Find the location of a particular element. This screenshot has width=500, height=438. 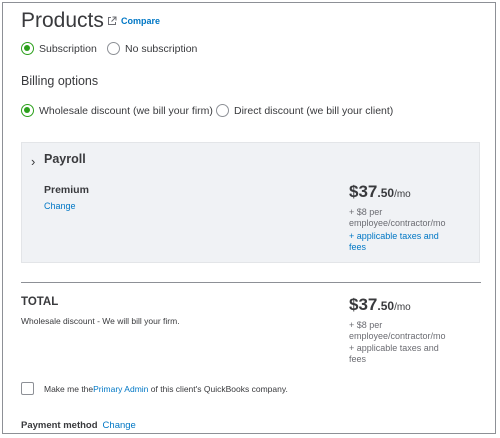

primary-admin-checkbox is located at coordinates (27, 388).